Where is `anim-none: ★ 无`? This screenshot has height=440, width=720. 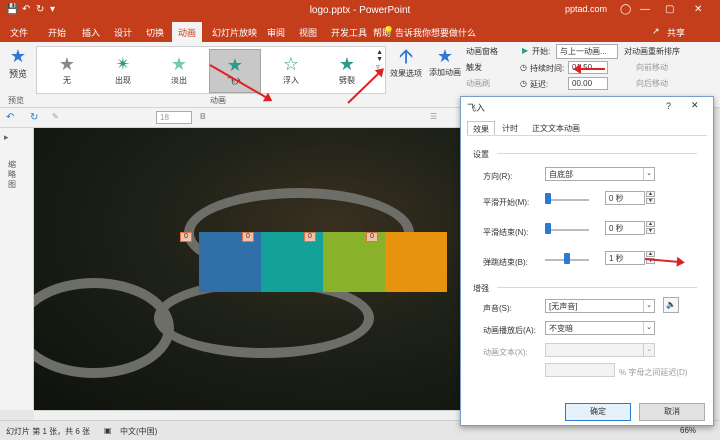 anim-none: ★ 无 is located at coordinates (67, 71).